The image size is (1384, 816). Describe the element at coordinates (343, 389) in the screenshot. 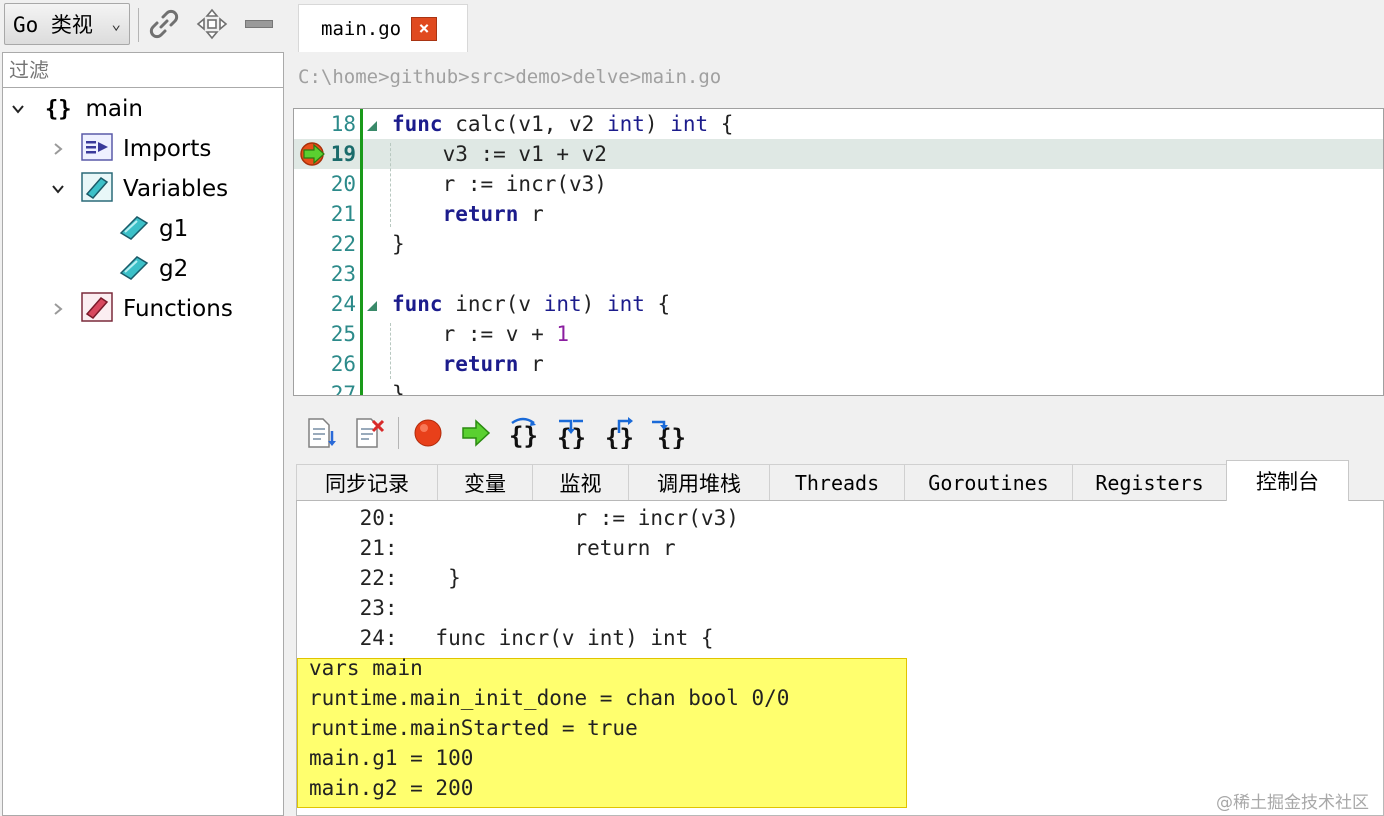

I see `line-number: 27` at that location.